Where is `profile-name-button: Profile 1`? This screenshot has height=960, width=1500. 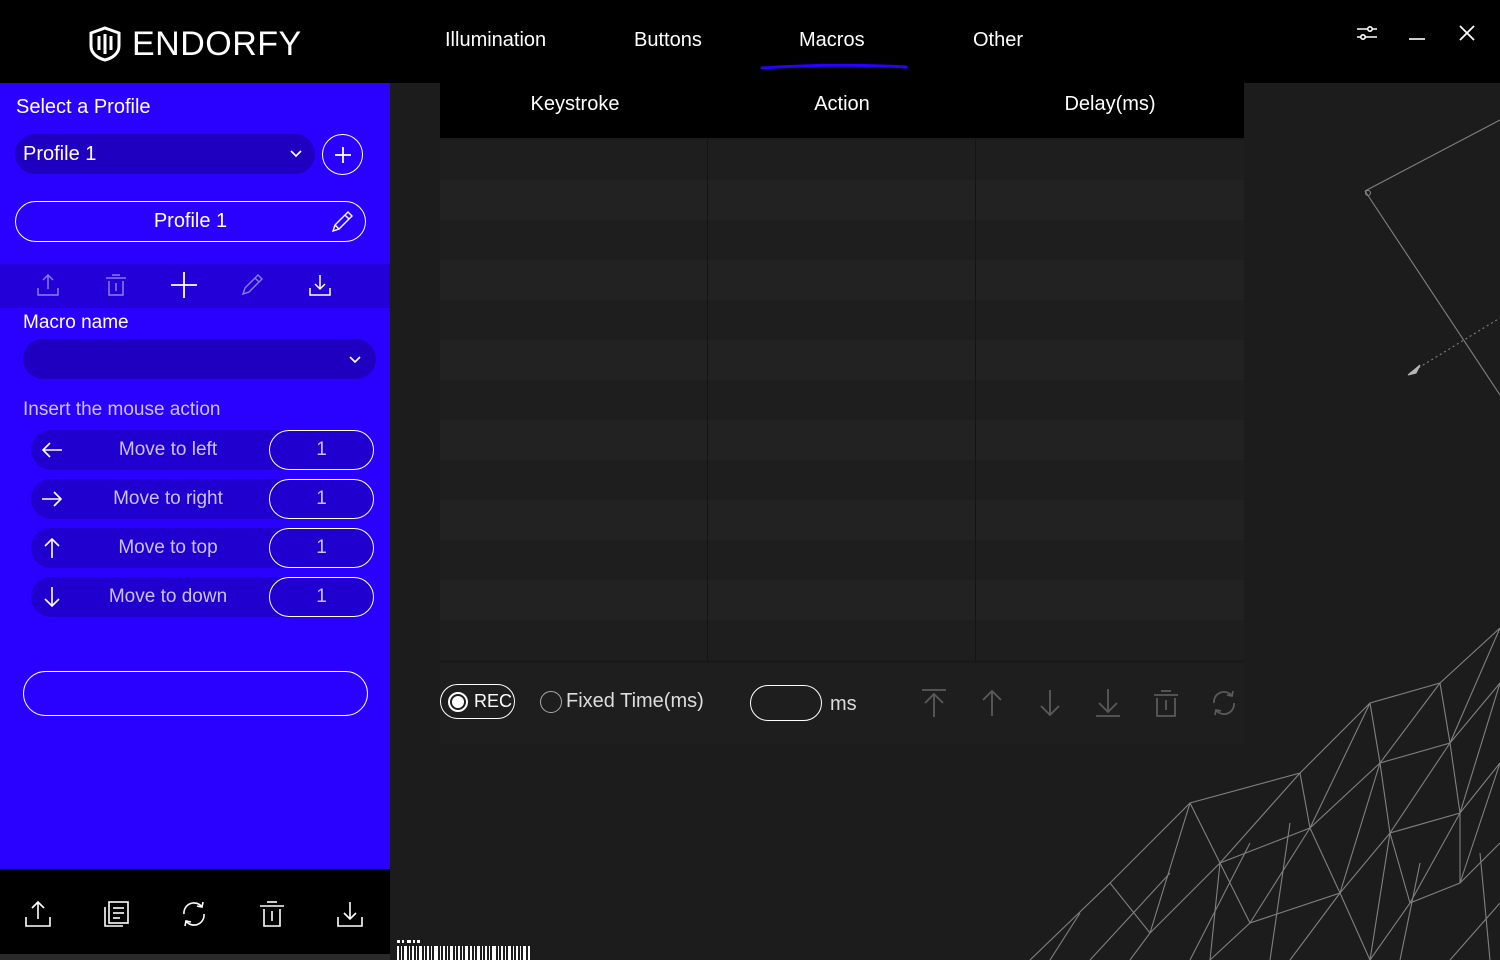 profile-name-button: Profile 1 is located at coordinates (190, 221).